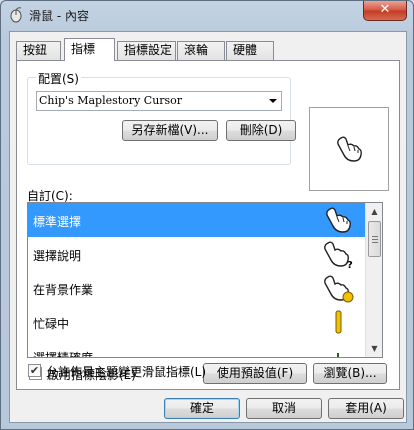 This screenshot has width=414, height=430. I want to click on cancel-button: 取消, so click(284, 408).